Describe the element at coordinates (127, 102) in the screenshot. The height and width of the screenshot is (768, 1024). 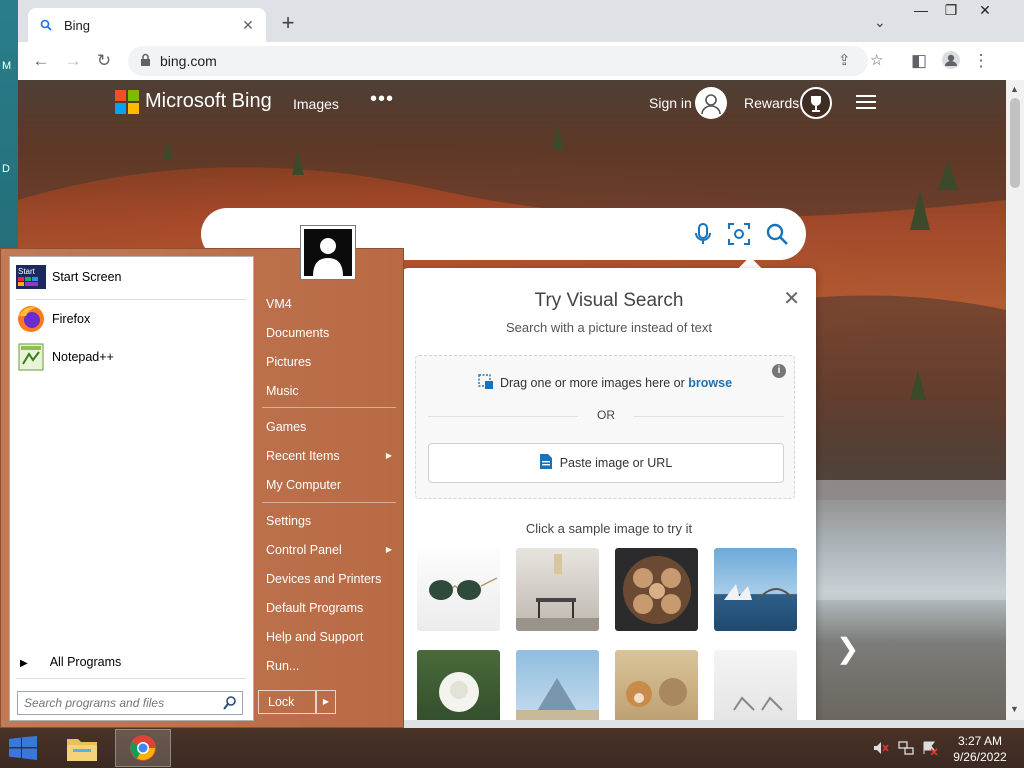
I see `microsoft-logo-icon` at that location.